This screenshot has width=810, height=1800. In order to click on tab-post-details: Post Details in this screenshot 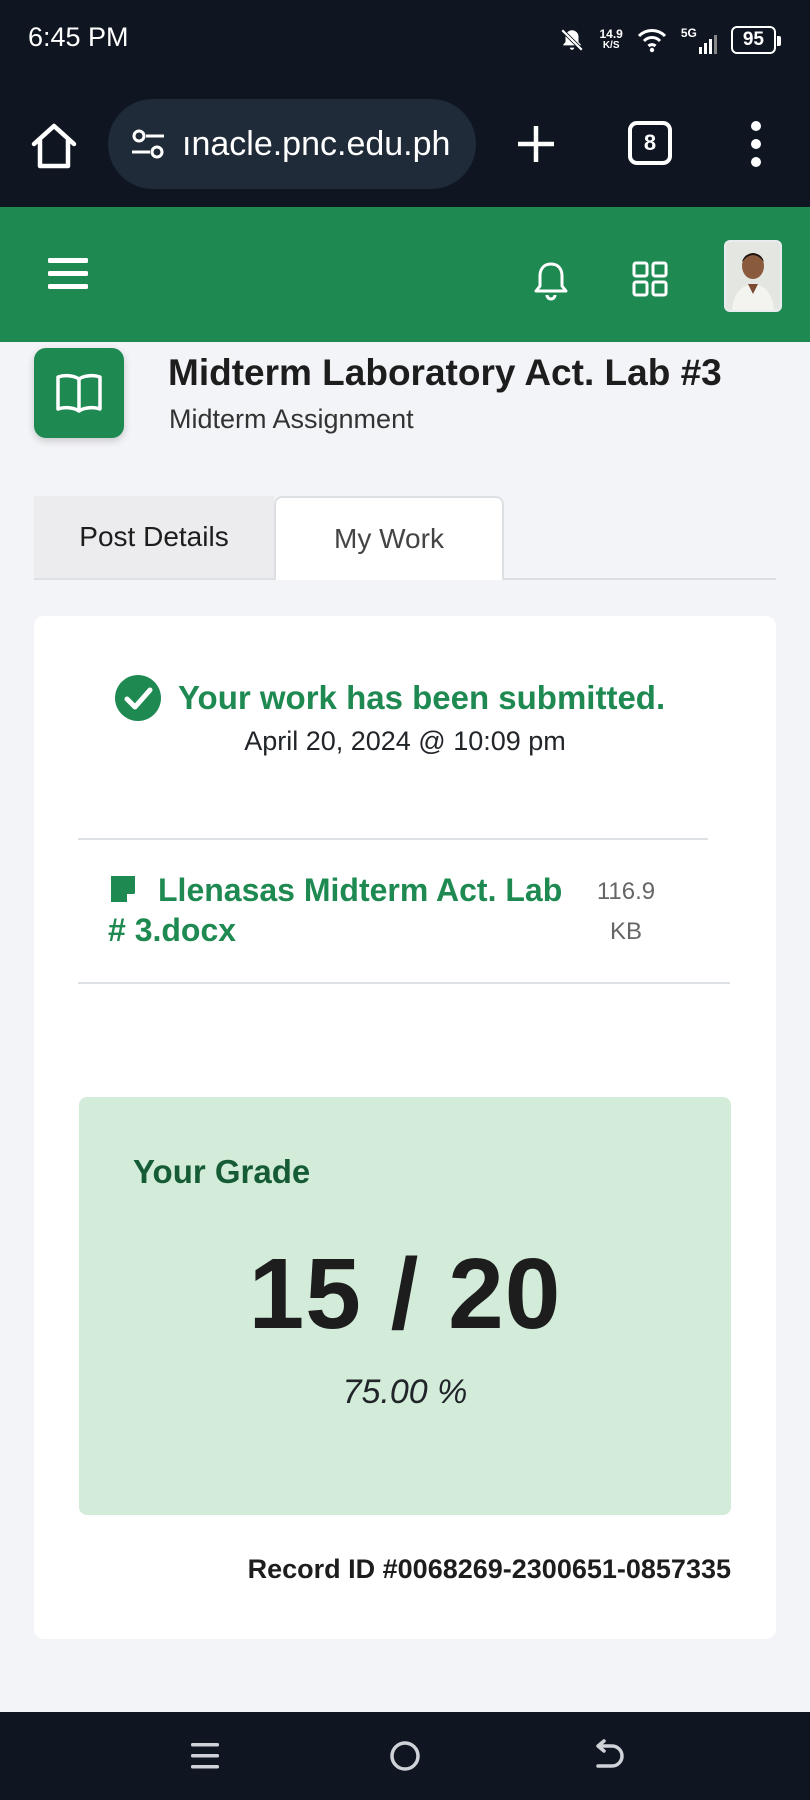, I will do `click(154, 537)`.